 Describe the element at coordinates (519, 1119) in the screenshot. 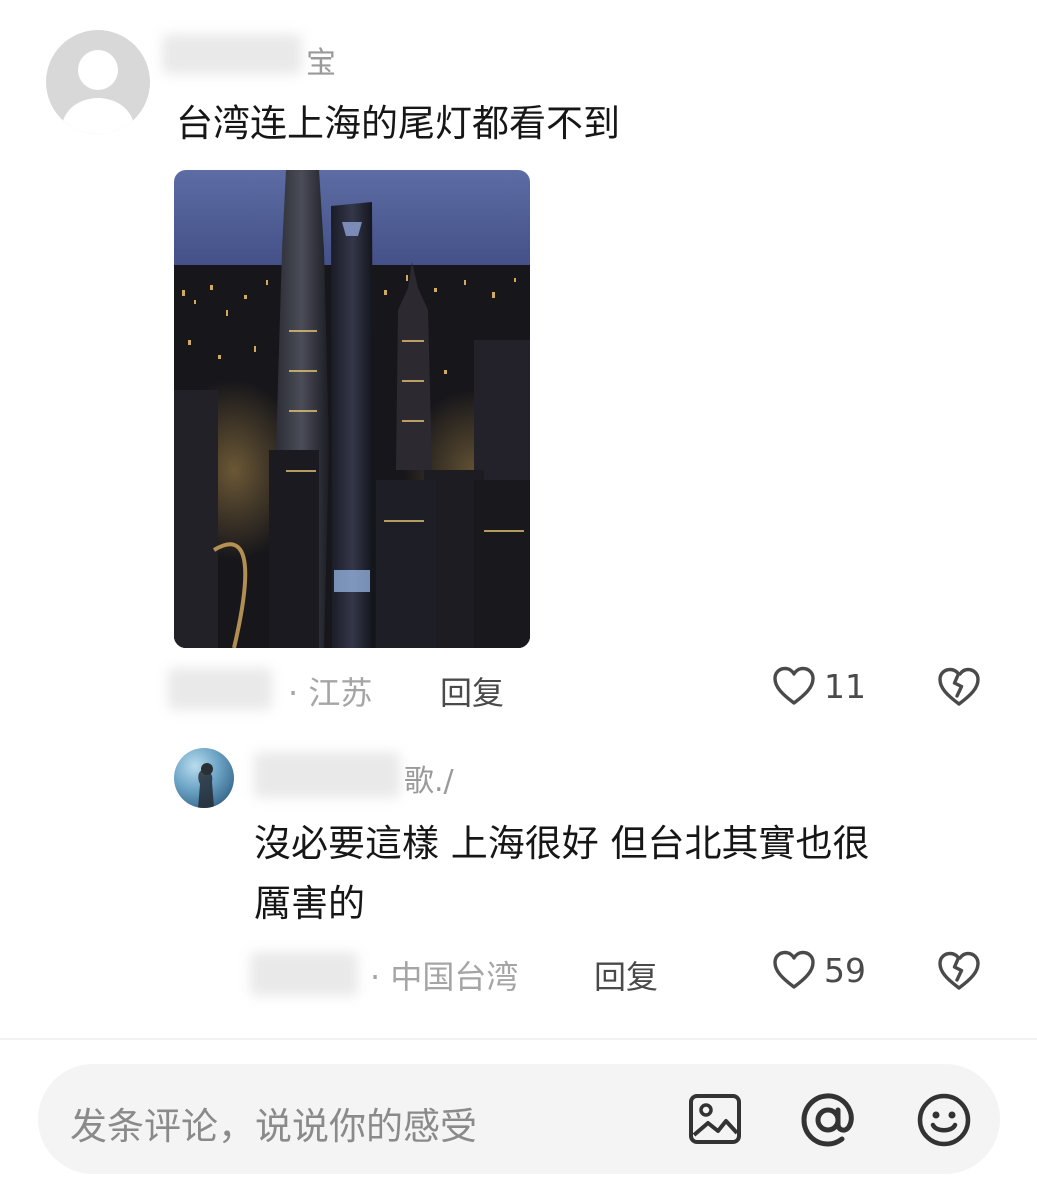

I see `comment-input: 发条评论，说说你的感受` at that location.